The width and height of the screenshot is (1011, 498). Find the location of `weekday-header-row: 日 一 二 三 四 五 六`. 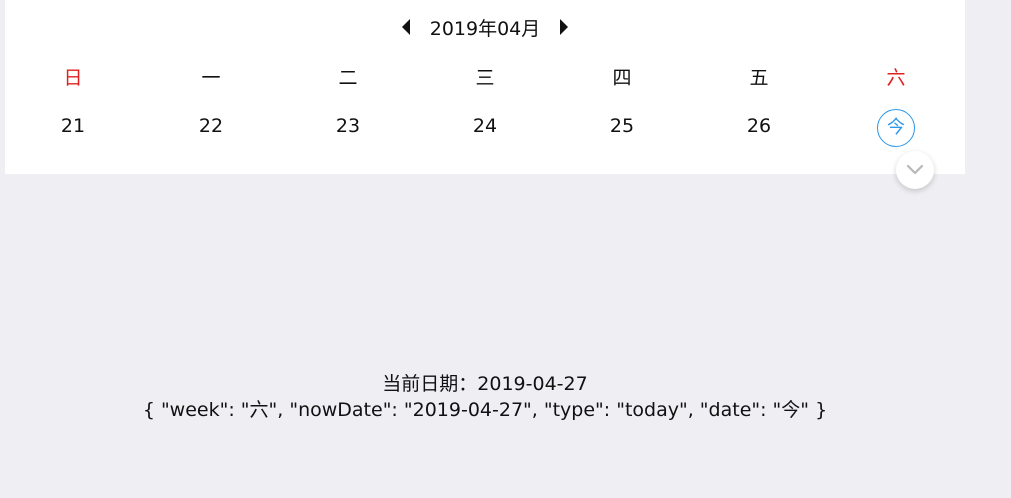

weekday-header-row: 日 一 二 三 四 五 六 is located at coordinates (485, 78).